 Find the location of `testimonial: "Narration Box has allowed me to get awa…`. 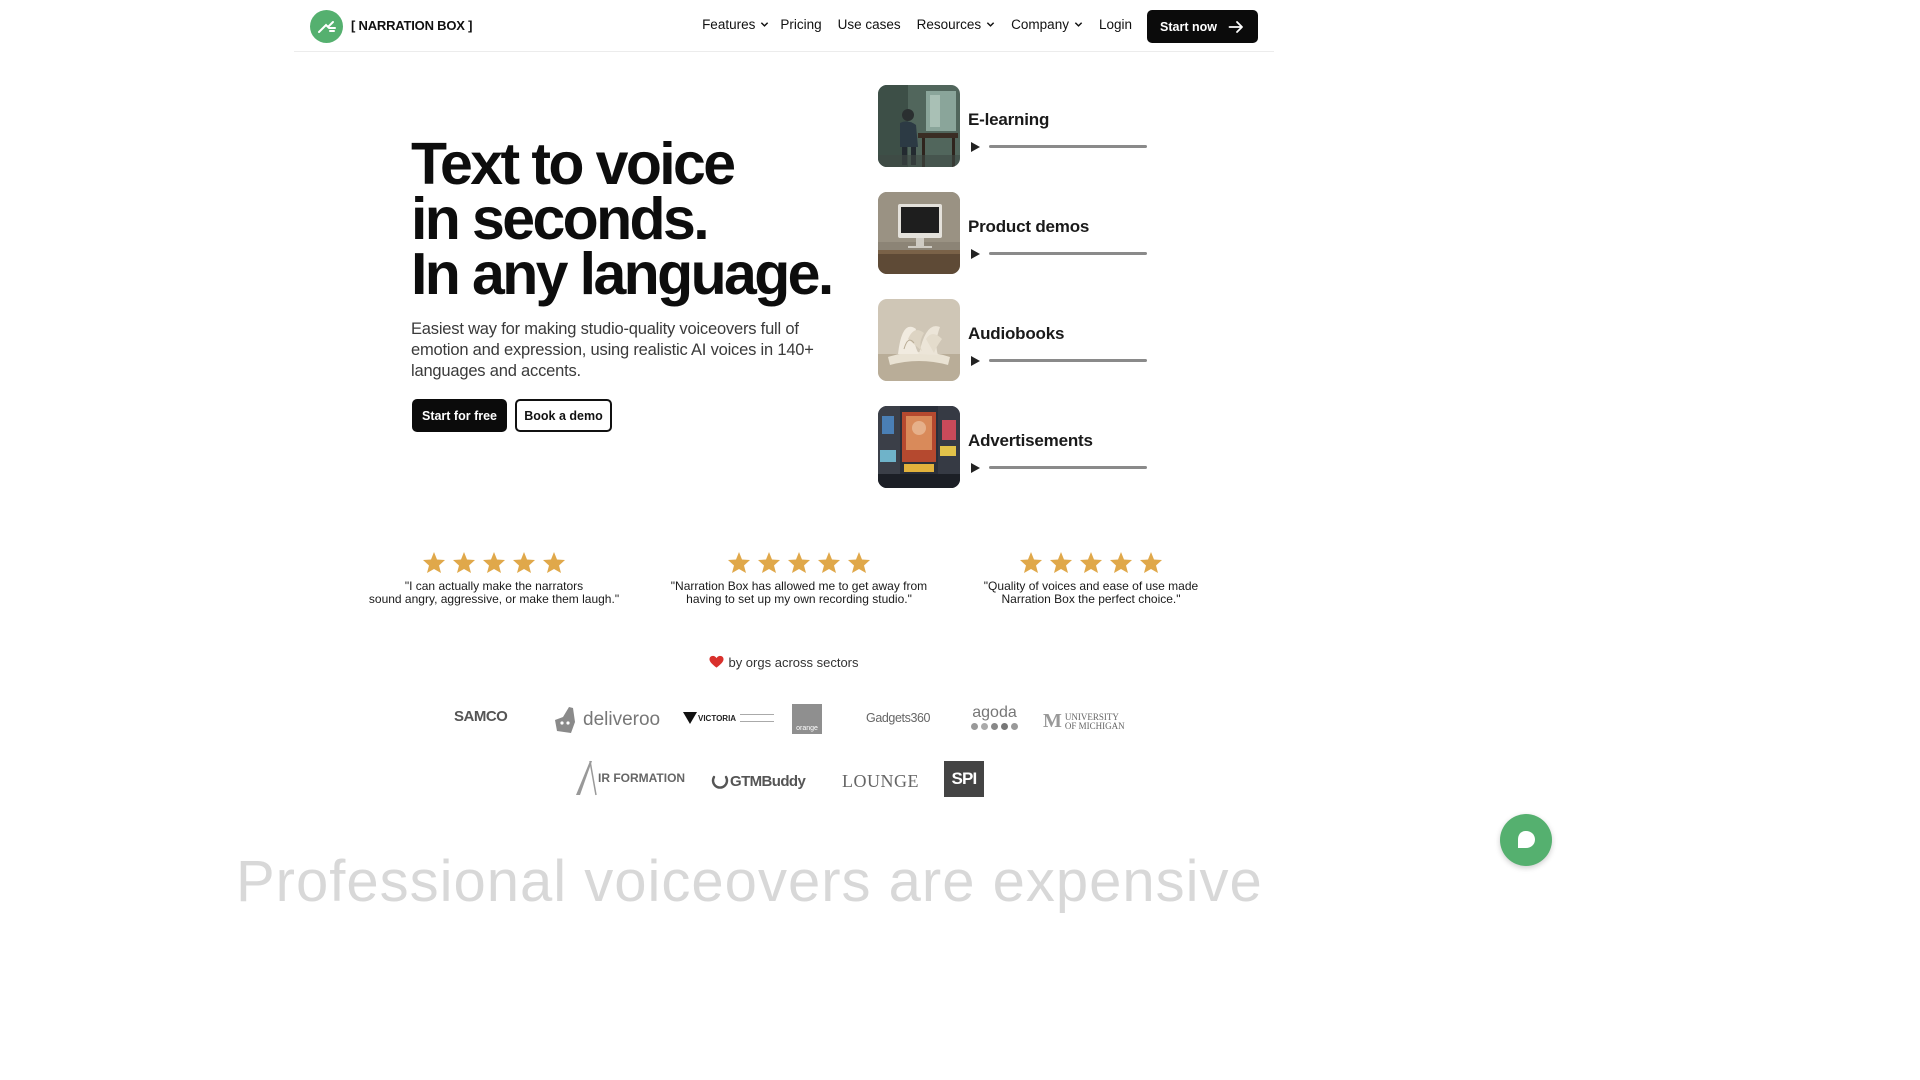

testimonial: "Narration Box has allowed me to get awa… is located at coordinates (799, 578).